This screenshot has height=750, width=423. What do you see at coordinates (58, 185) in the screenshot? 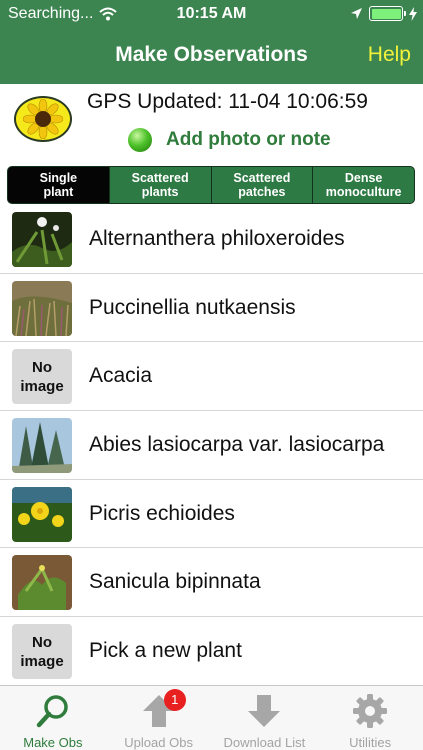
I see `segment-single-plant: Single plant` at bounding box center [58, 185].